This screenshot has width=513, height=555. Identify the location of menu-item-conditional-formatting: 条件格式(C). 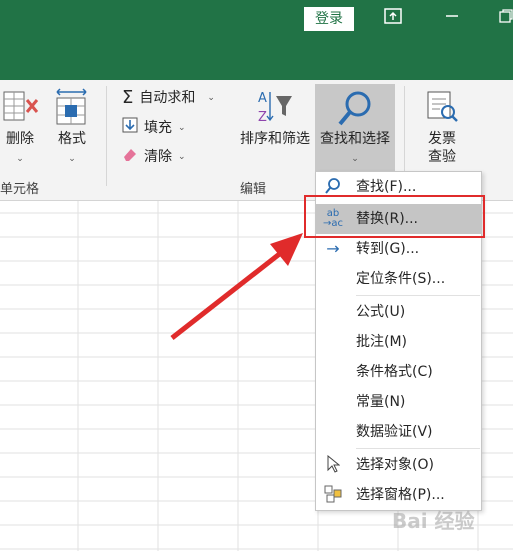
(398, 372).